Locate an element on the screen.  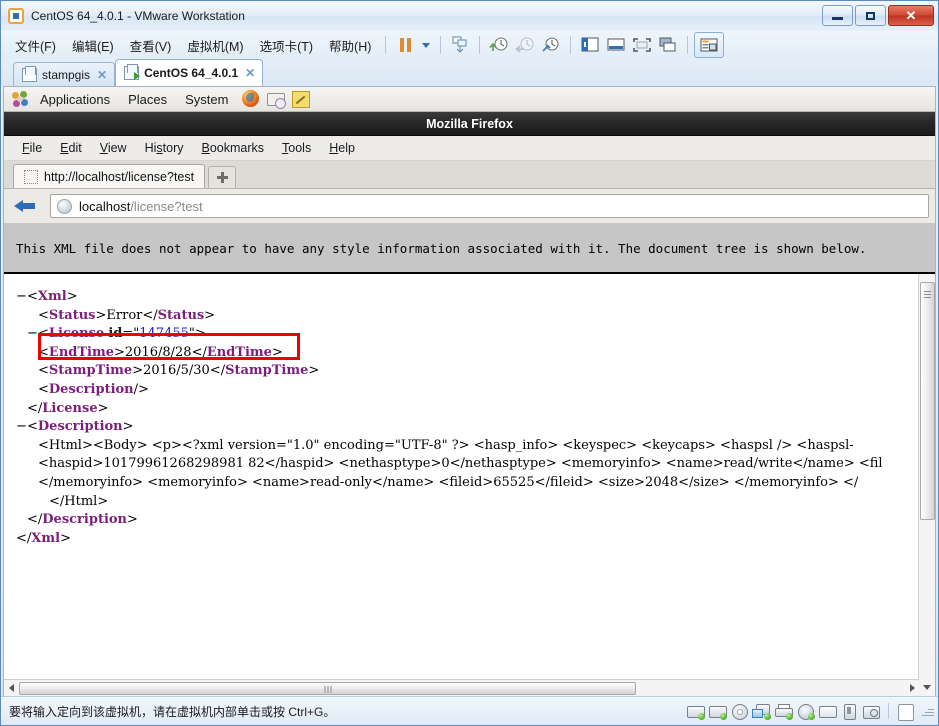
notes-editor-icon is located at coordinates (301, 99).